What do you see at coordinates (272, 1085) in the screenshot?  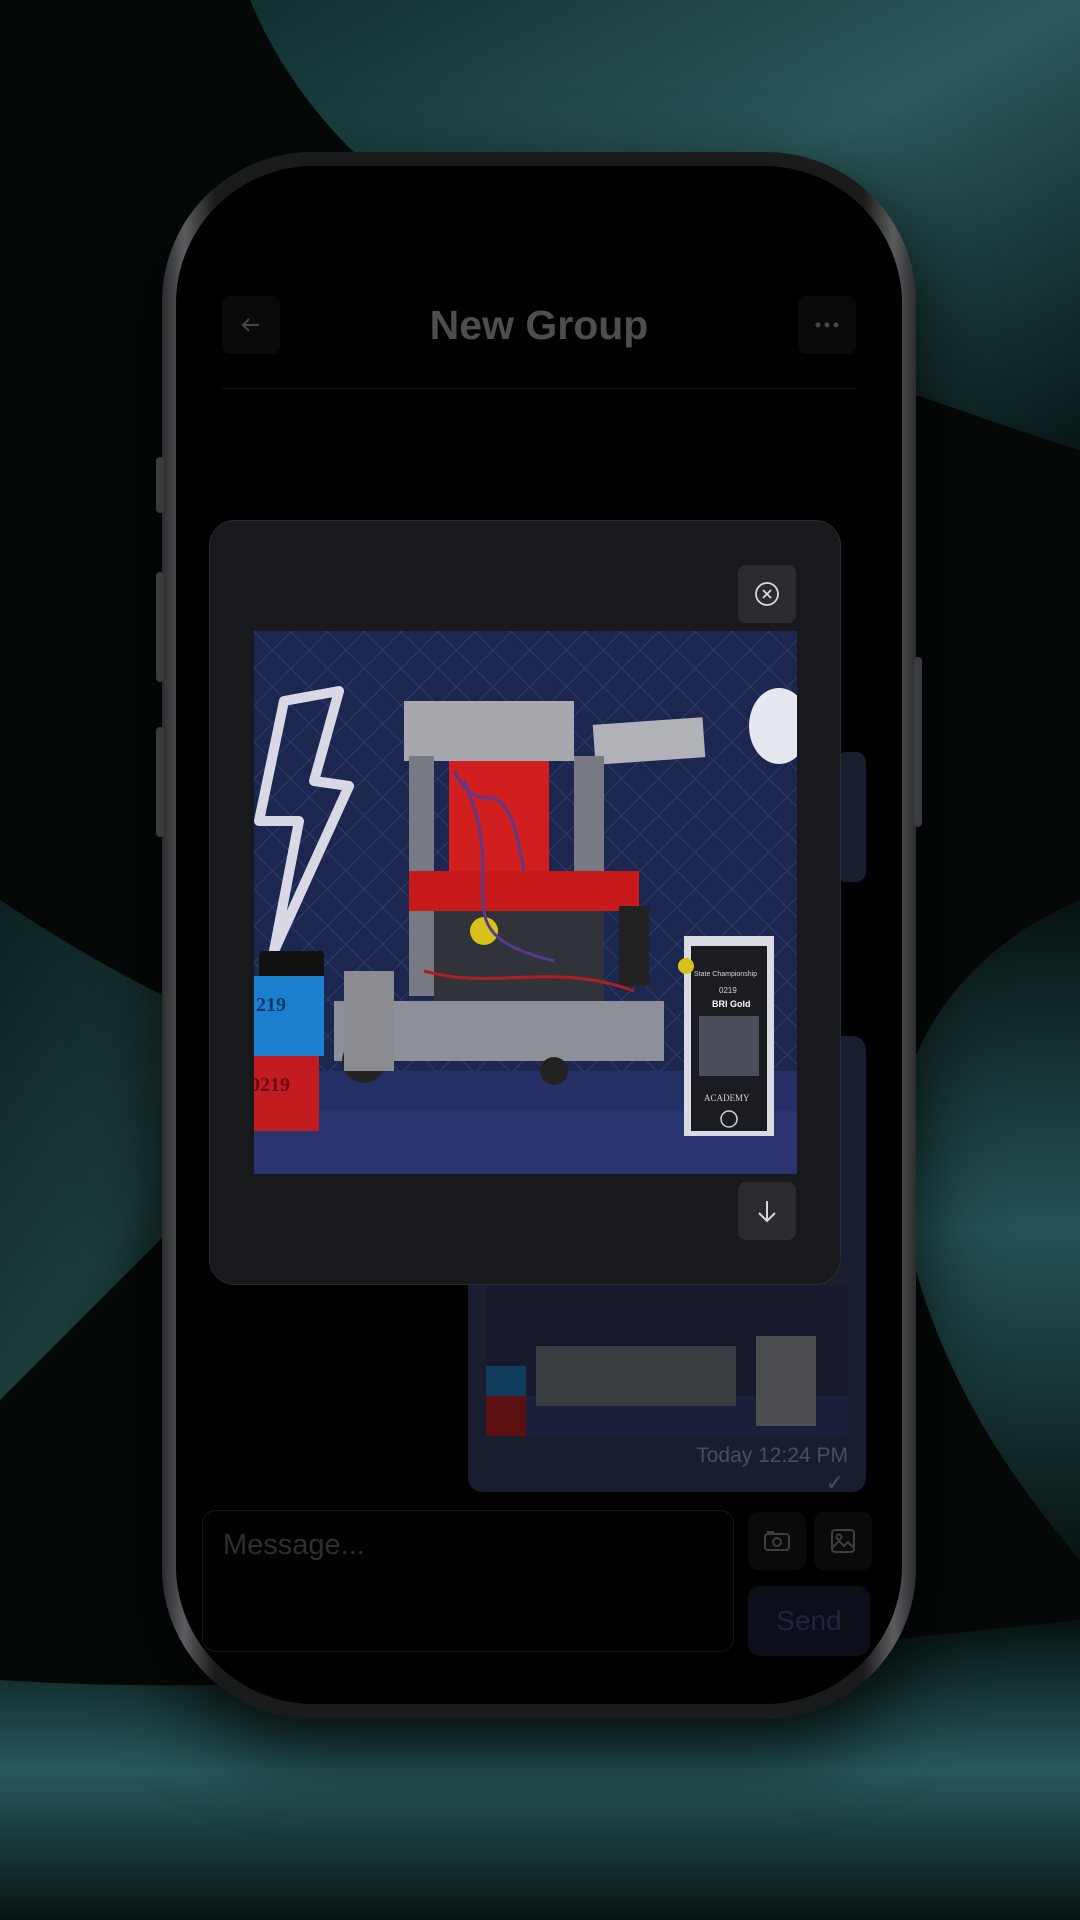 I see `team-number-label: 0219` at bounding box center [272, 1085].